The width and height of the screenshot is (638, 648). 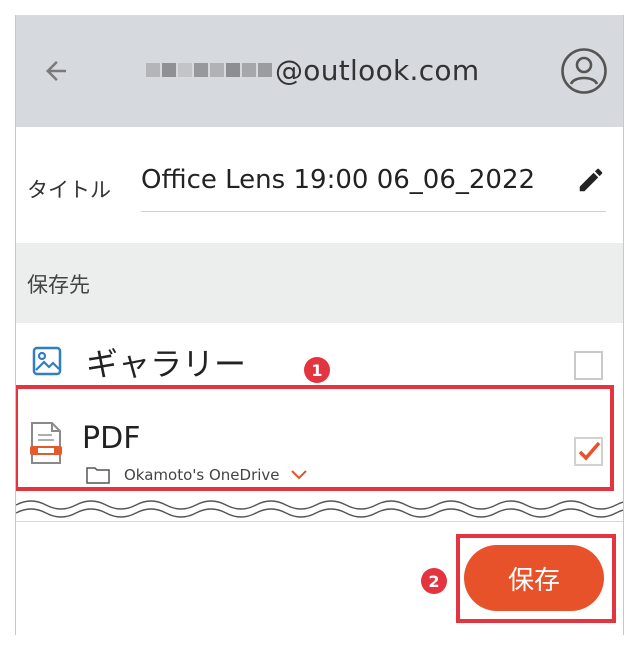 I want to click on pdf-location-selector: Okamoto's OneDrive, so click(x=197, y=475).